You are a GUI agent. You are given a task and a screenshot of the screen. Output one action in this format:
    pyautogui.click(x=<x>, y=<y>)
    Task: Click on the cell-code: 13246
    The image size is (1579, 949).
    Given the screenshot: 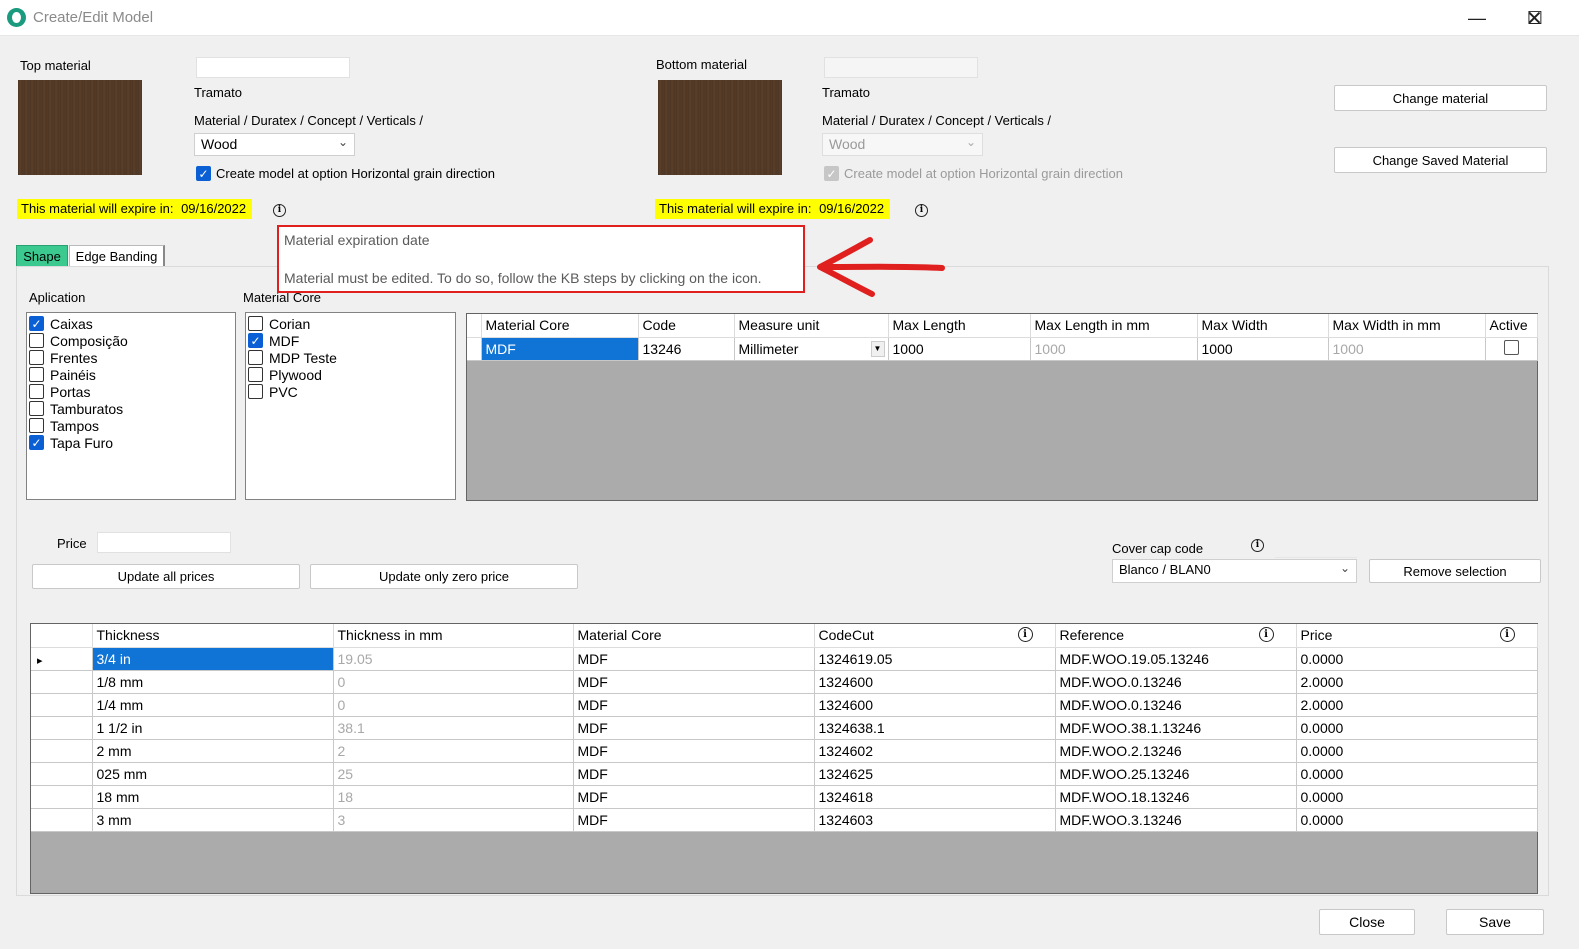 What is the action you would take?
    pyautogui.click(x=686, y=349)
    